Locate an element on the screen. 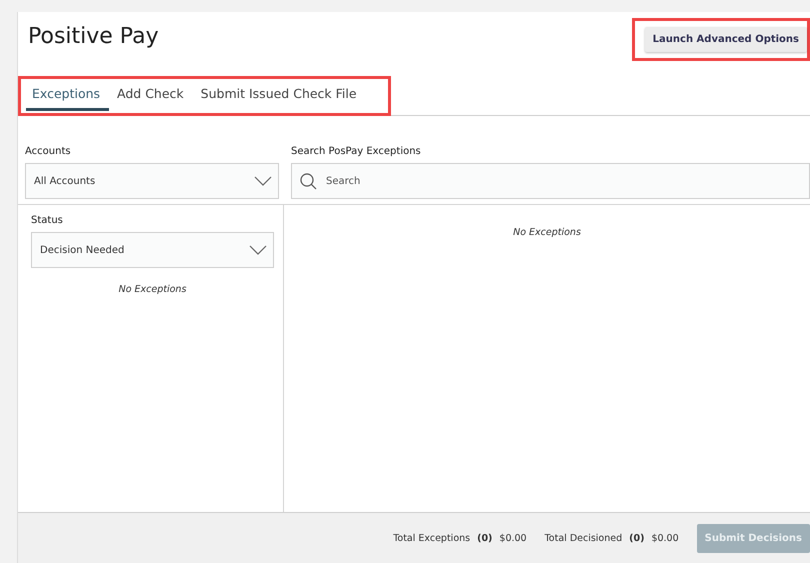 The width and height of the screenshot is (810, 563). total-label: Total Exceptions is located at coordinates (431, 538).